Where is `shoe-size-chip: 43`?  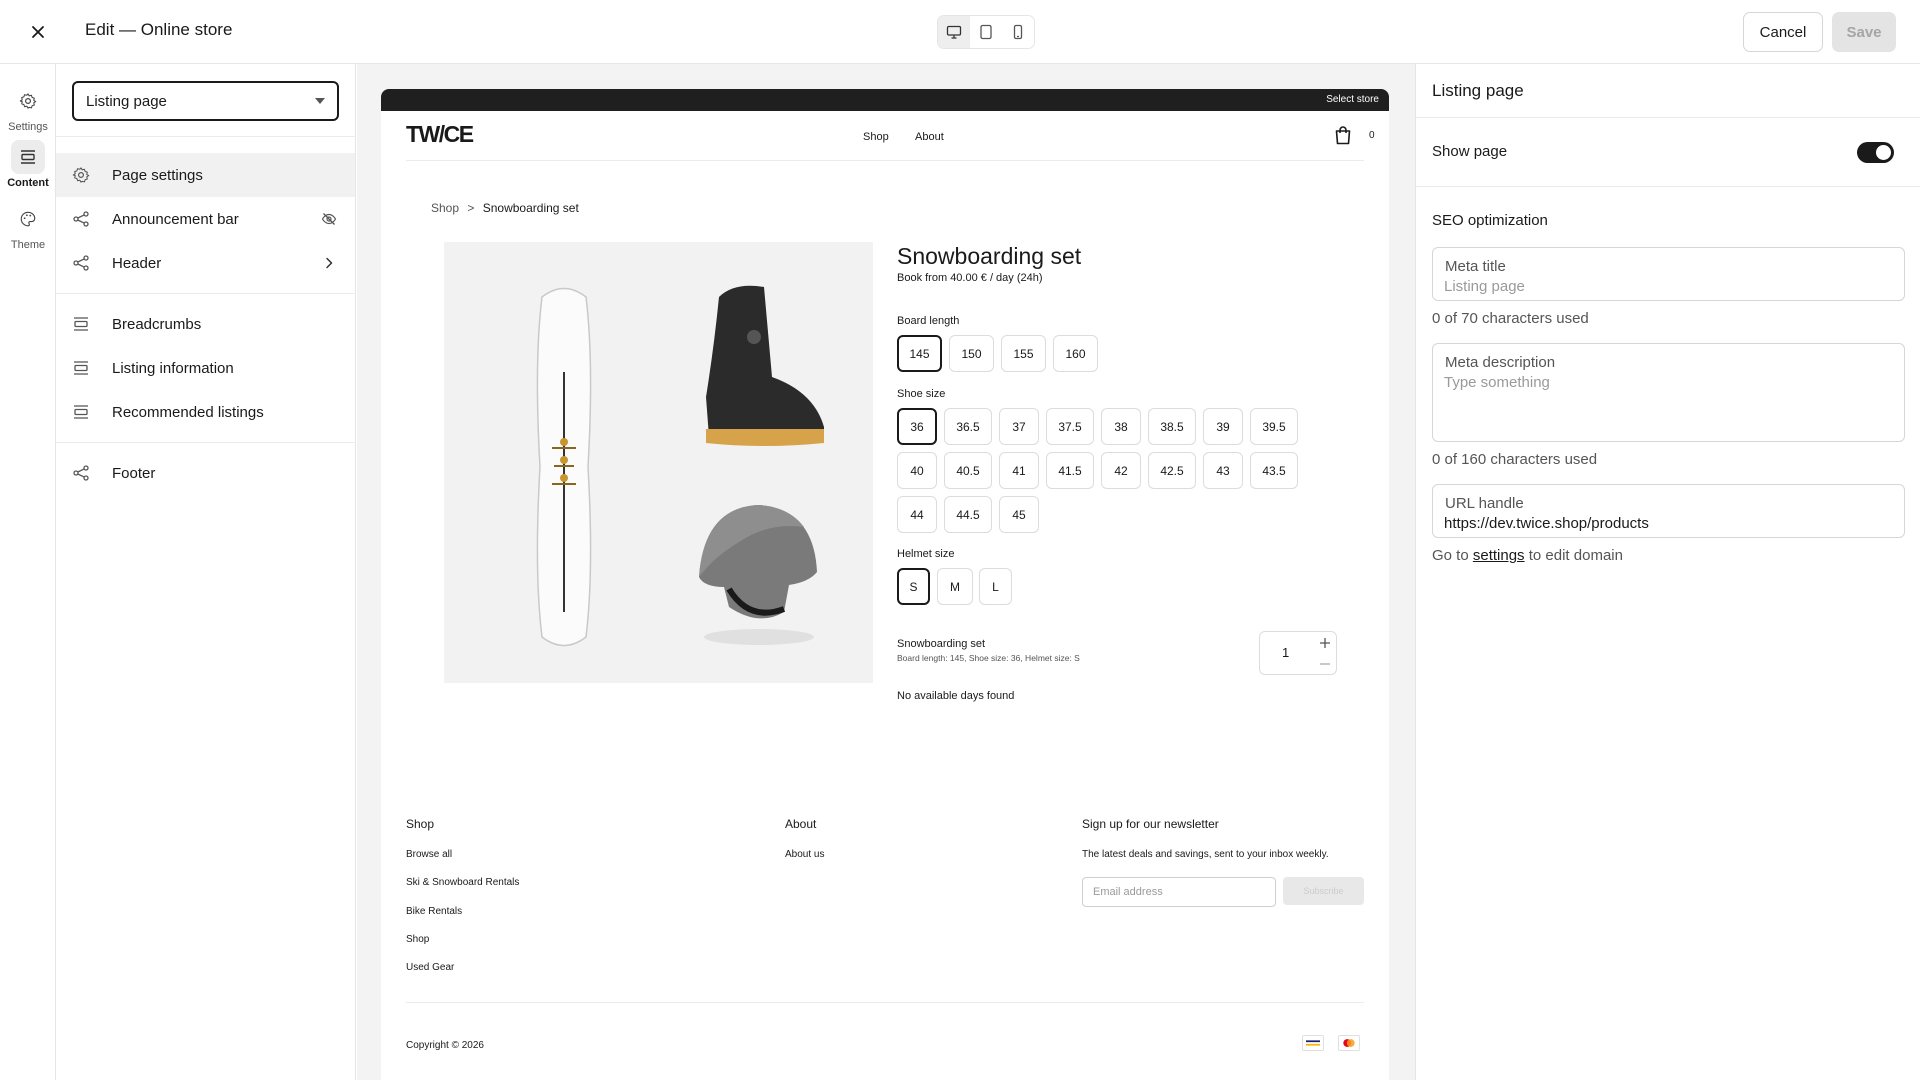
shoe-size-chip: 43 is located at coordinates (1223, 470).